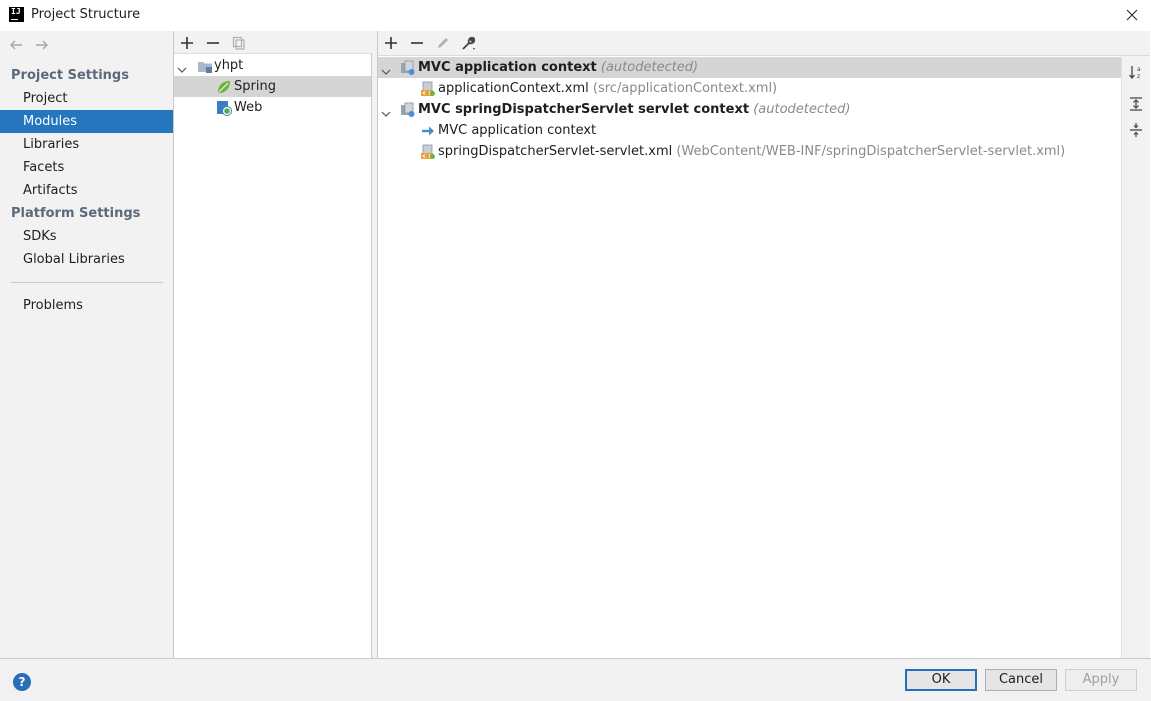  Describe the element at coordinates (76, 213) in the screenshot. I see `platform-settings-heading: Platform Settings` at that location.